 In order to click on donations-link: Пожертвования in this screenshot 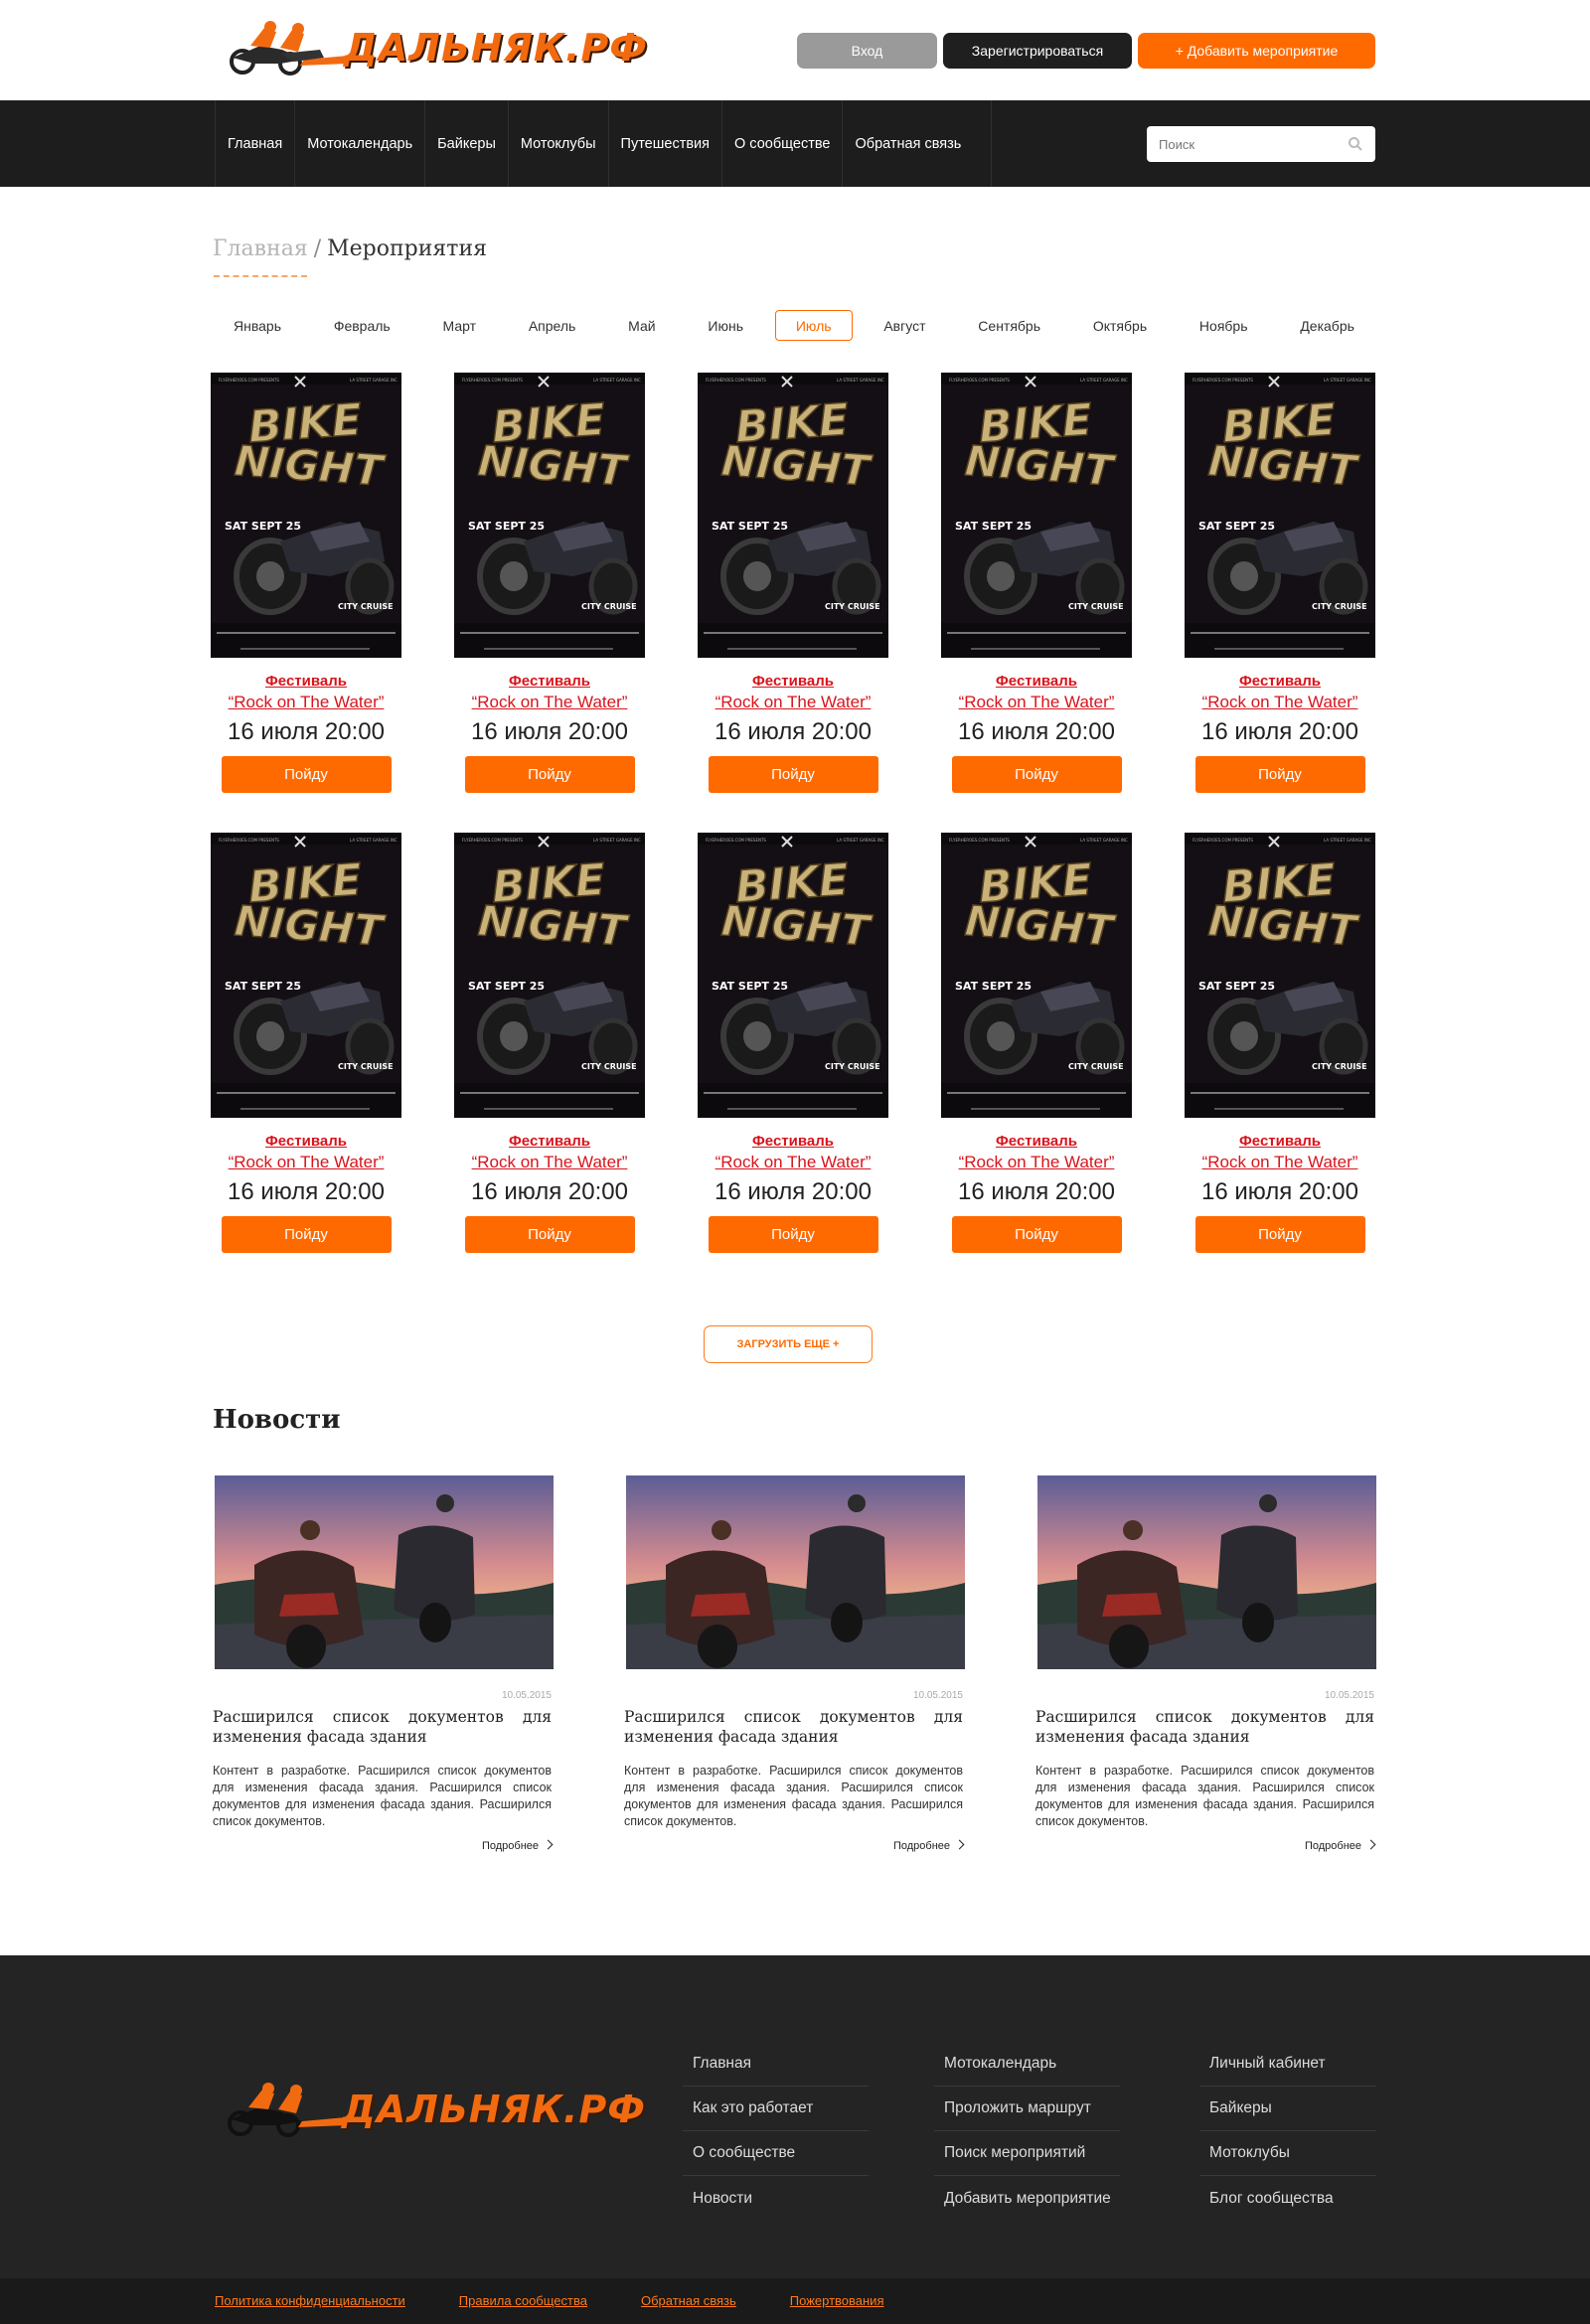, I will do `click(837, 2300)`.